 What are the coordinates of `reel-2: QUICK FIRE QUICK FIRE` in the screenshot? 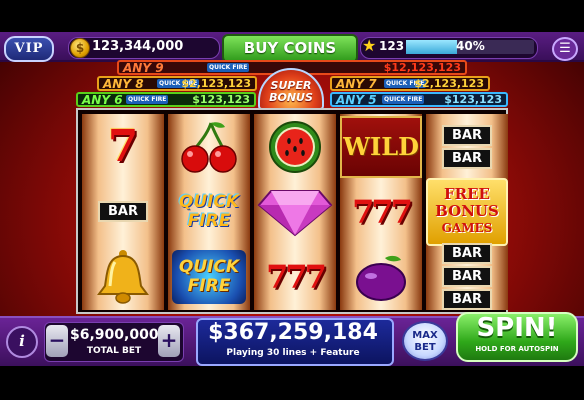 It's located at (209, 212).